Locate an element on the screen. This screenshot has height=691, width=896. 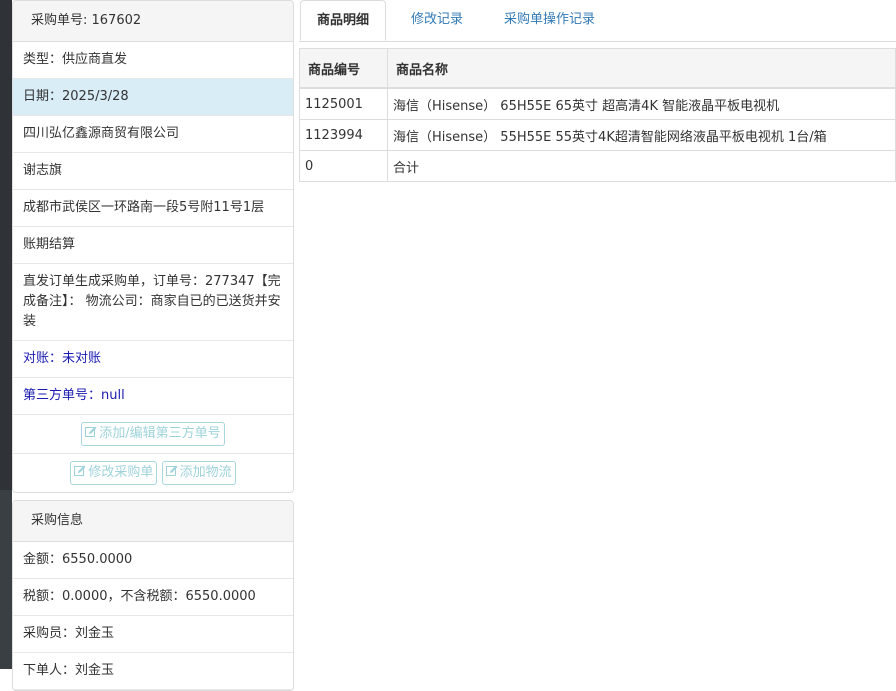
tab-order-operation-log: 采购单操作记录 is located at coordinates (549, 20).